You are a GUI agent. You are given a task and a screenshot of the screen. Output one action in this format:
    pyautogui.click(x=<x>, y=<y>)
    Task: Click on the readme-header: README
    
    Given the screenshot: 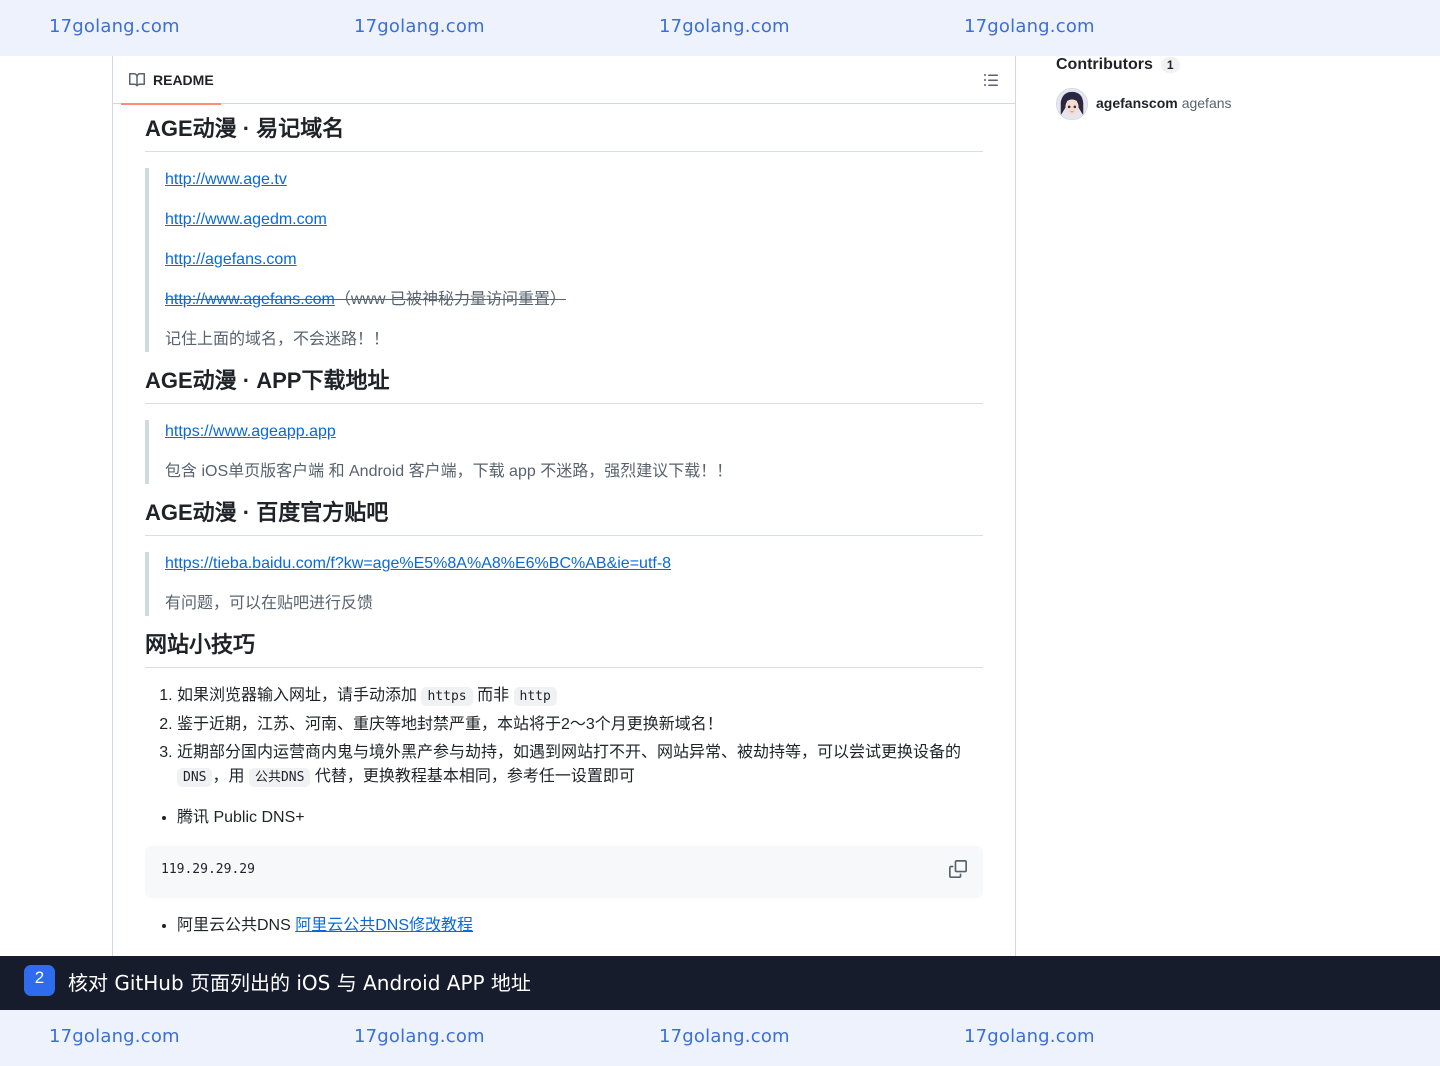 What is the action you would take?
    pyautogui.click(x=564, y=80)
    